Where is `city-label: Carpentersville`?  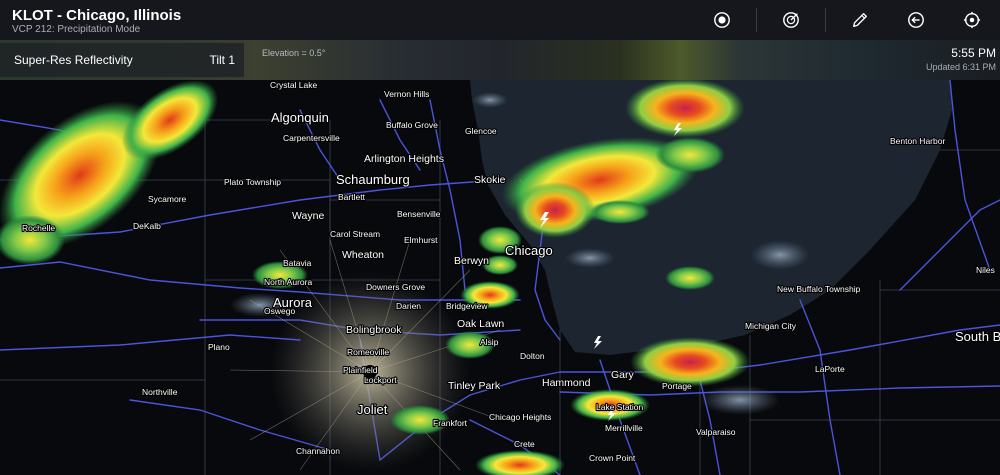 city-label: Carpentersville is located at coordinates (311, 138).